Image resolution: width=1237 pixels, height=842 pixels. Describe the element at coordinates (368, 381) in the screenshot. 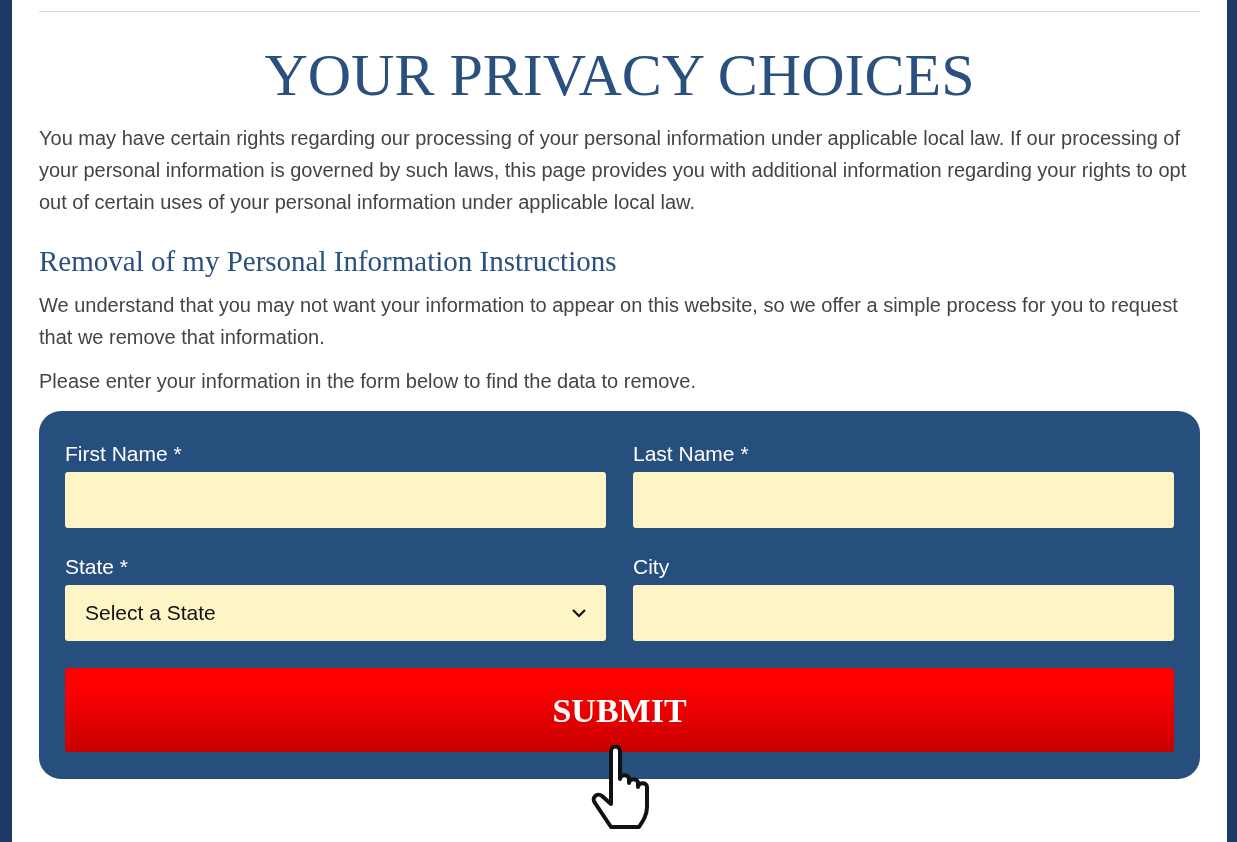

I see `body-paragraph: Please enter your information in the form below to find the data to remove.` at that location.